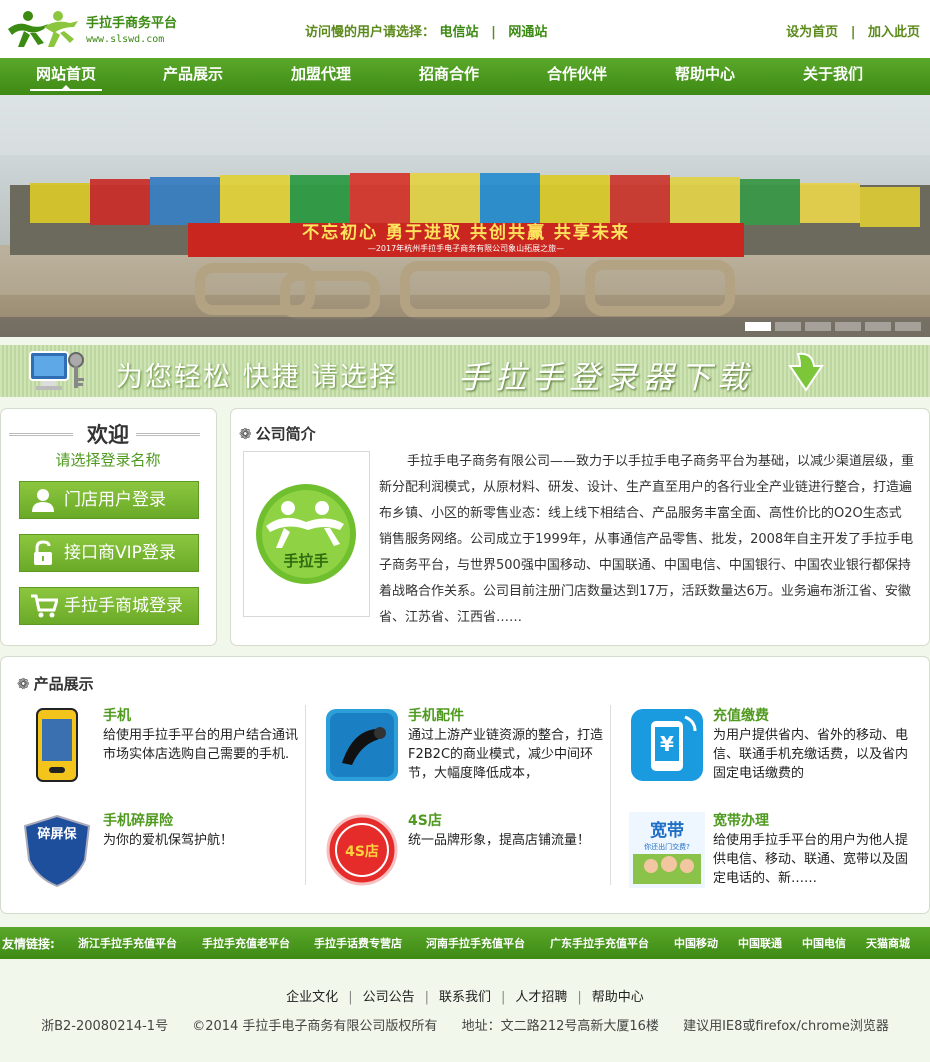 This screenshot has height=1062, width=930. What do you see at coordinates (824, 943) in the screenshot?
I see `friend-link: 中国电信` at bounding box center [824, 943].